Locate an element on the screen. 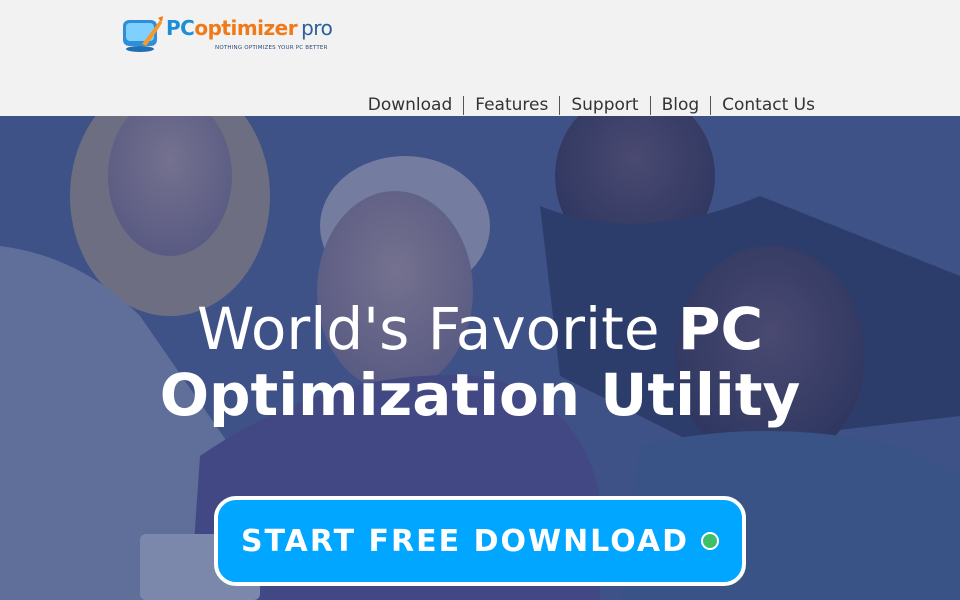 This screenshot has width=960, height=600. nav-support: Support is located at coordinates (604, 105).